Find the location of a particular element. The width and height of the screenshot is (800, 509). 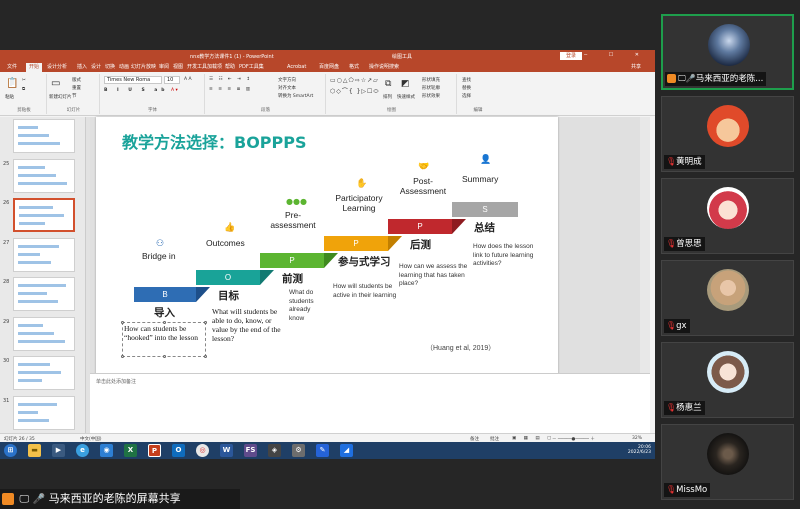

shapes-gallery-row2: ⬡◇⌒{ }▷☐⬭ is located at coordinates (355, 91).